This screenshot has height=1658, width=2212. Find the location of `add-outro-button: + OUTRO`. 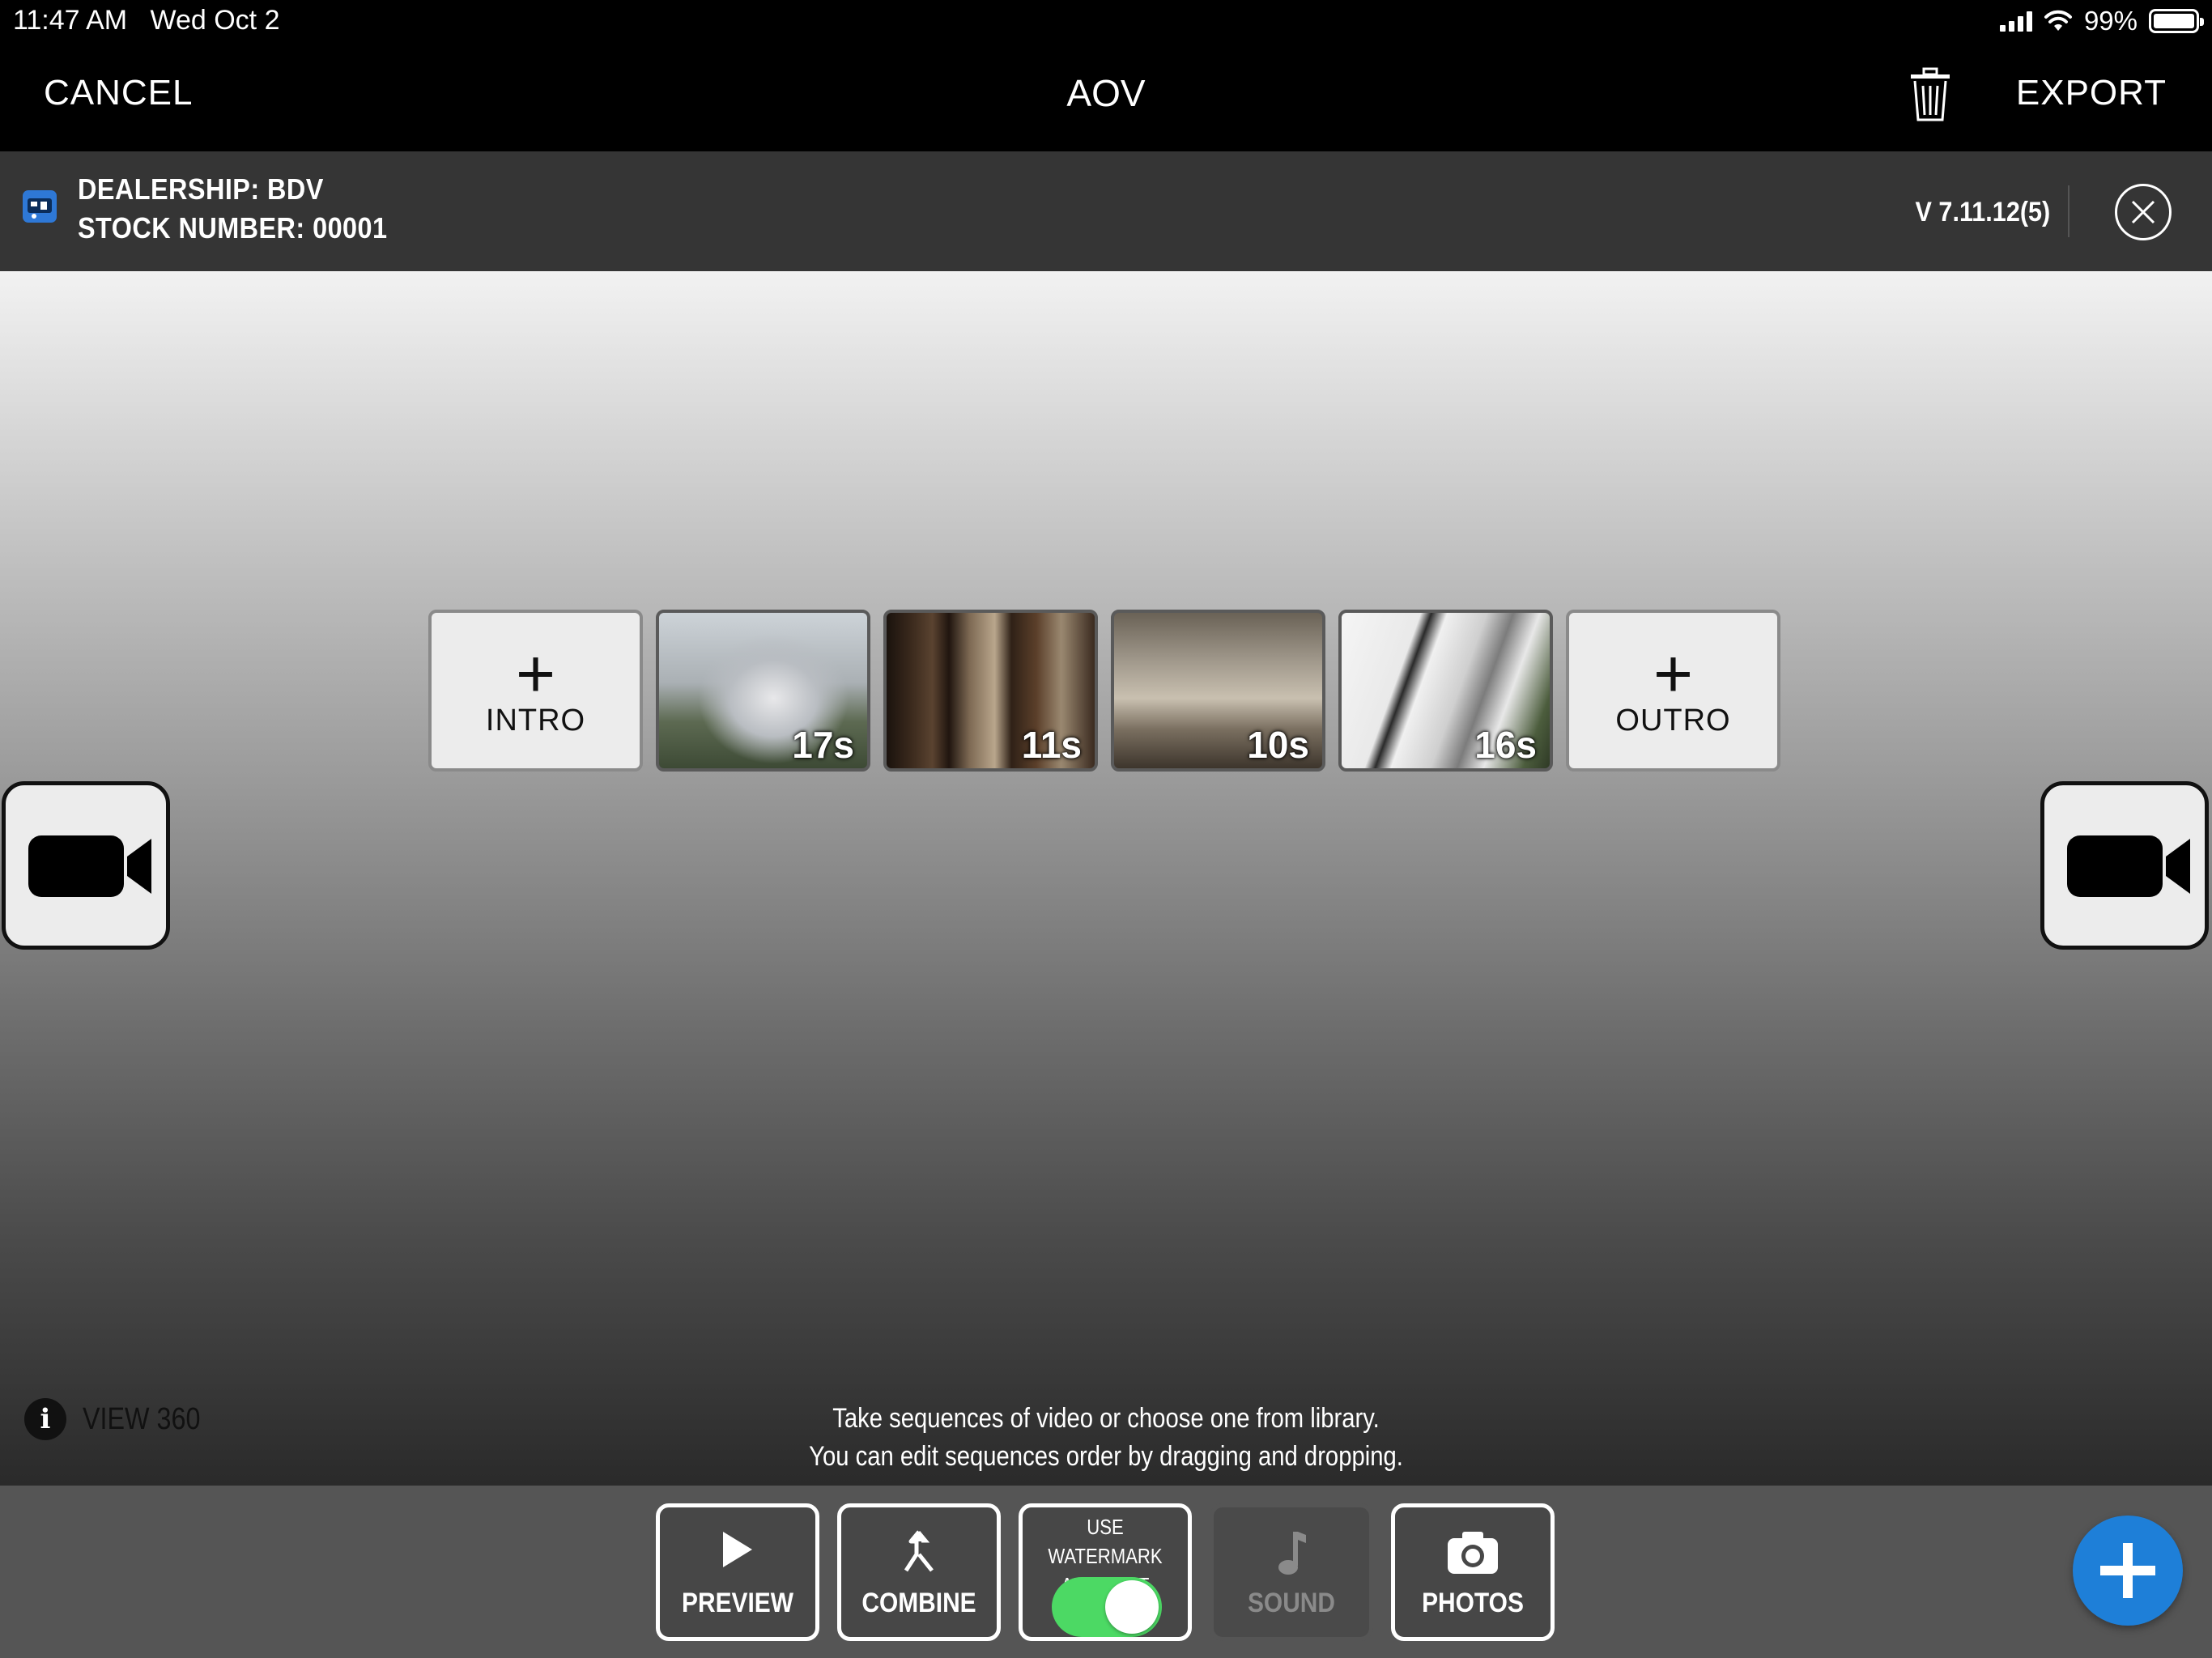

add-outro-button: + OUTRO is located at coordinates (1673, 691).